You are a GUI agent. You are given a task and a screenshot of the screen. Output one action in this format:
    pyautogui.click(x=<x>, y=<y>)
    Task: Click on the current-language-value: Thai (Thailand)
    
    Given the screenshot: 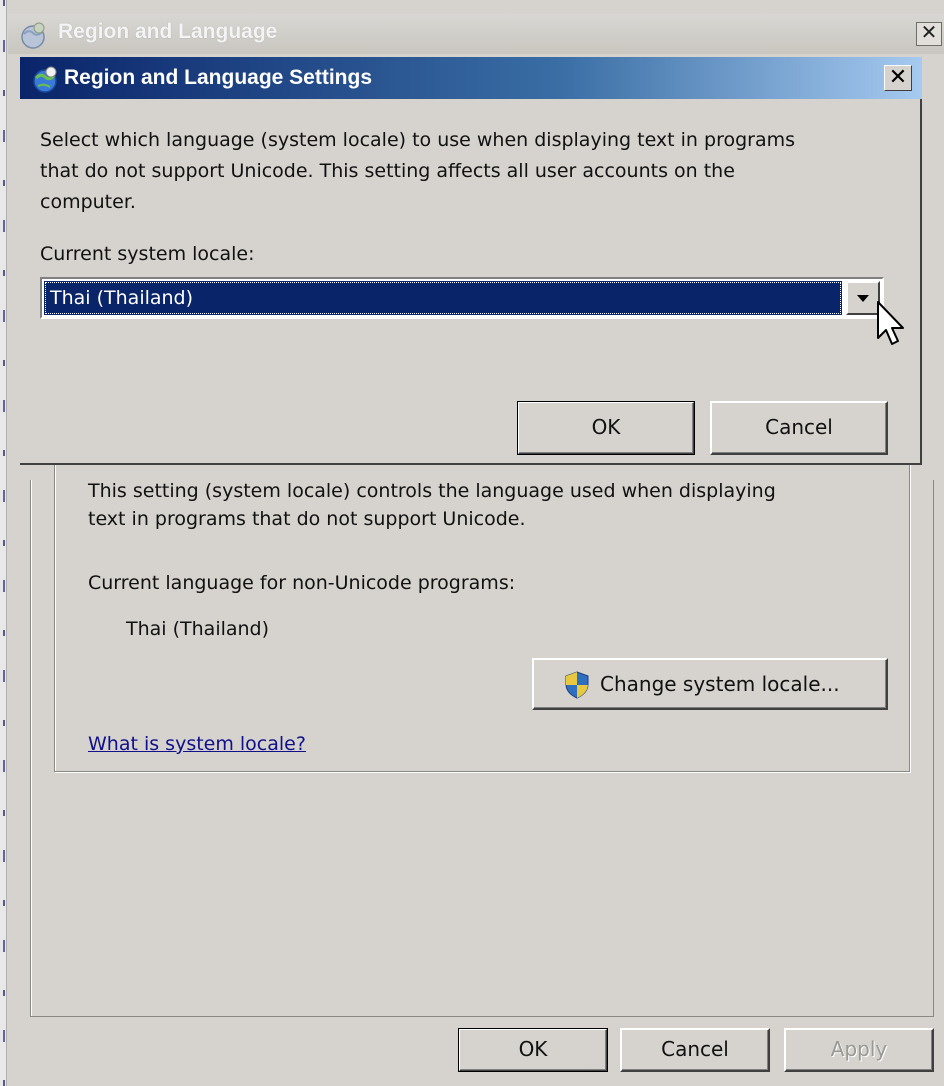 What is the action you would take?
    pyautogui.click(x=198, y=629)
    